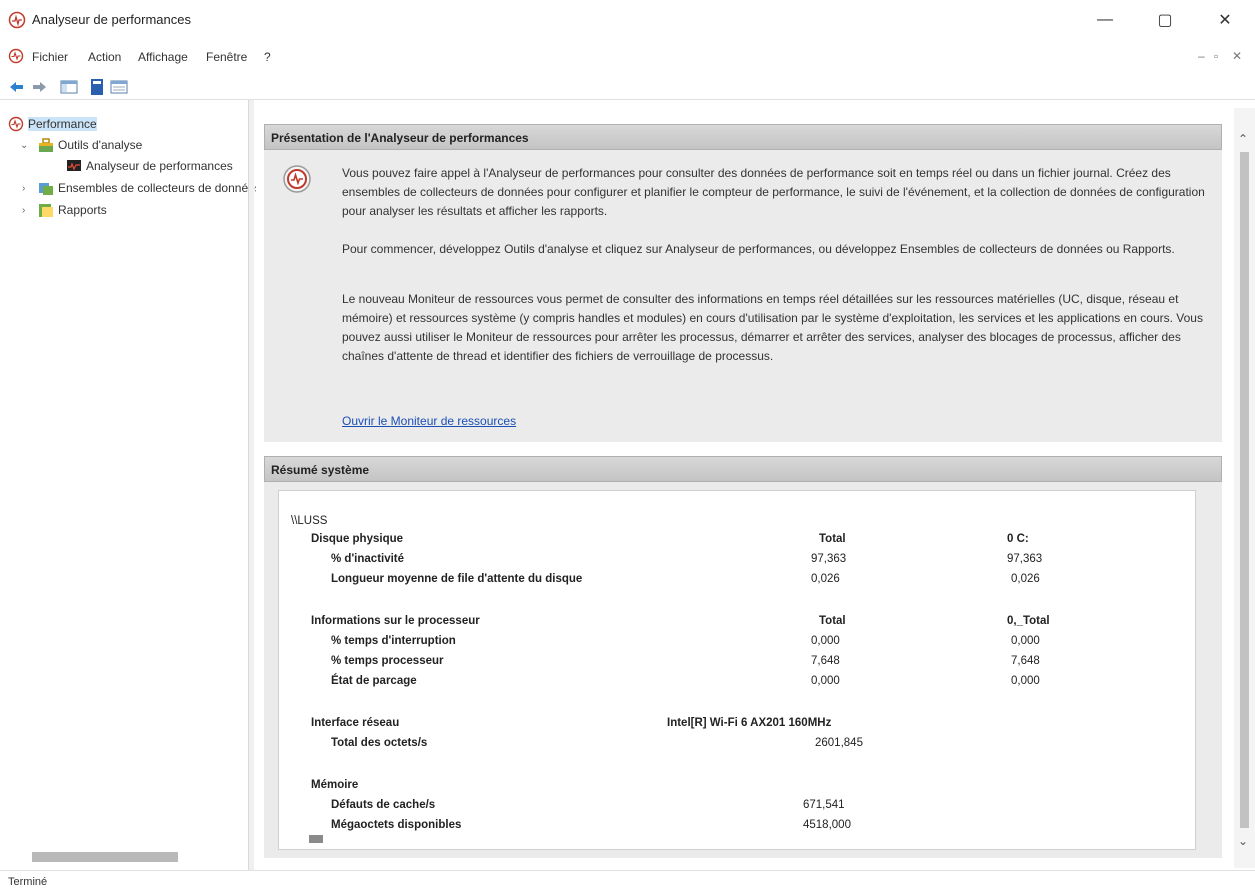  Describe the element at coordinates (383, 805) in the screenshot. I see `mem-row-label: Défauts de cache/s` at that location.